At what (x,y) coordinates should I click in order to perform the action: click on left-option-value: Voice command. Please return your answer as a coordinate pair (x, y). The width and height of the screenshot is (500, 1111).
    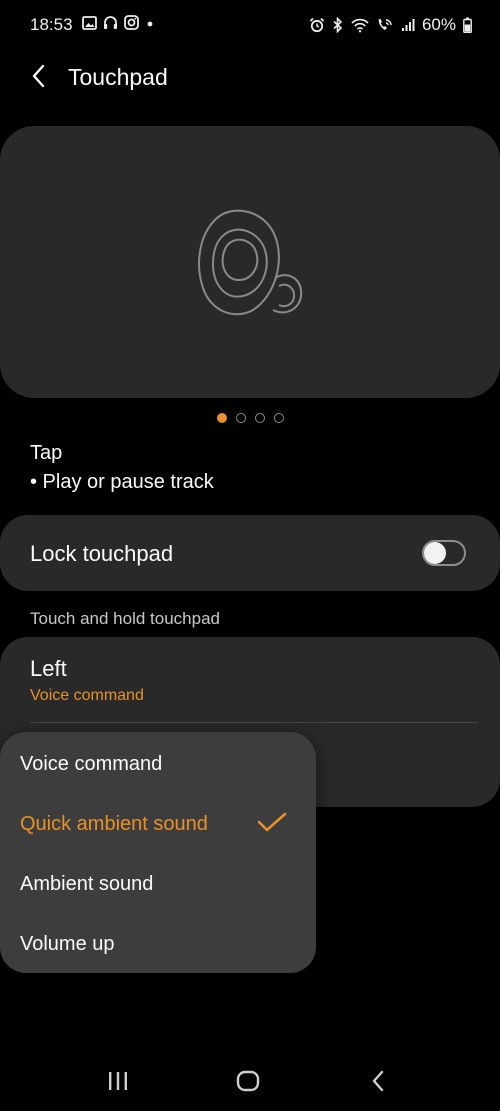
    Looking at the image, I should click on (87, 695).